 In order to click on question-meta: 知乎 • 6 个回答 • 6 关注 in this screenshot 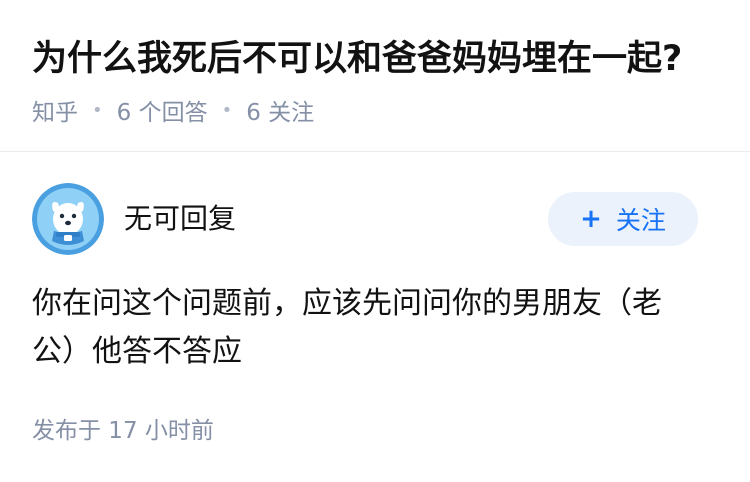, I will do `click(173, 110)`.